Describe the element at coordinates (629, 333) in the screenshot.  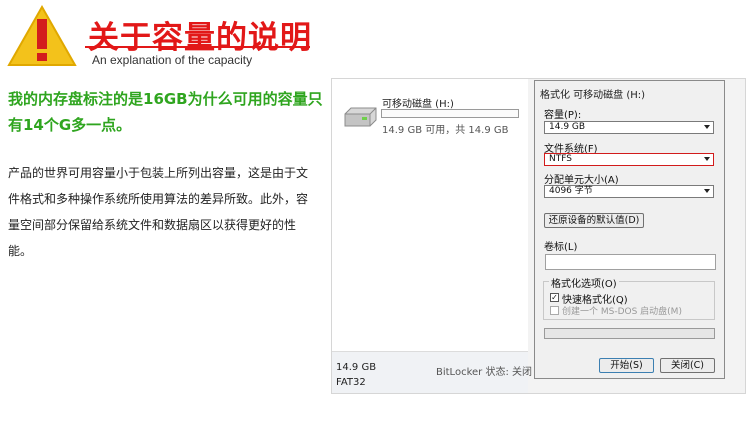
I see `format-progress-bar` at that location.